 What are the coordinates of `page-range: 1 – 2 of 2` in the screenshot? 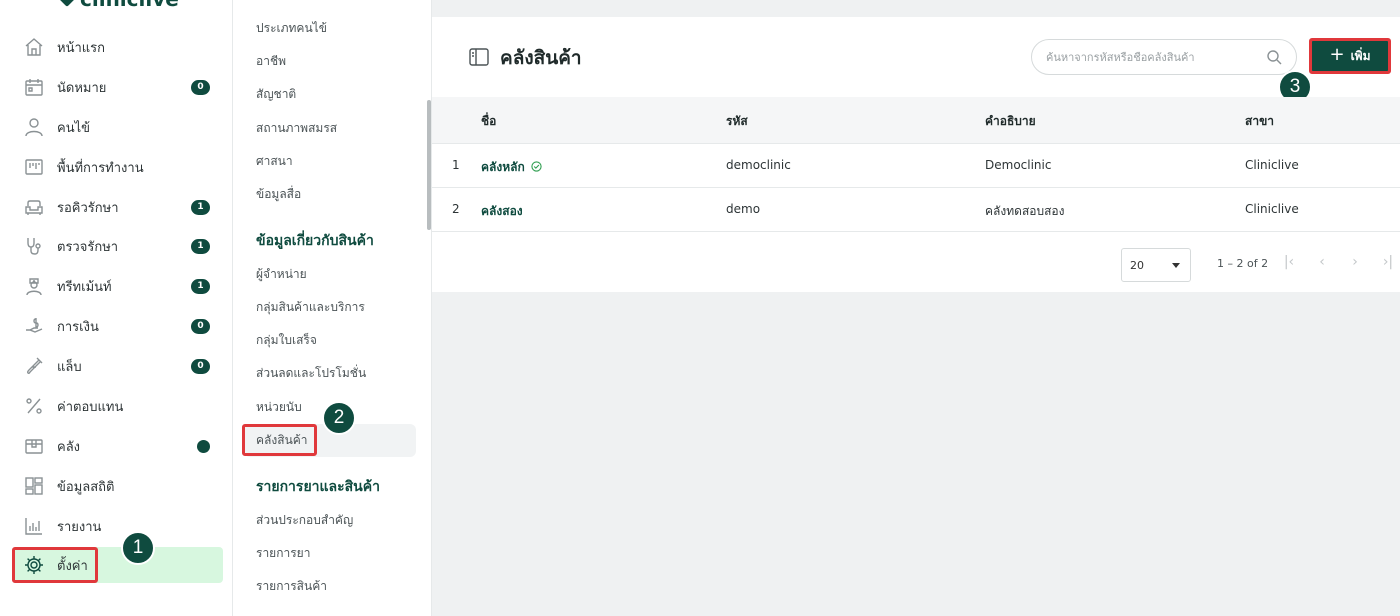 It's located at (1243, 263).